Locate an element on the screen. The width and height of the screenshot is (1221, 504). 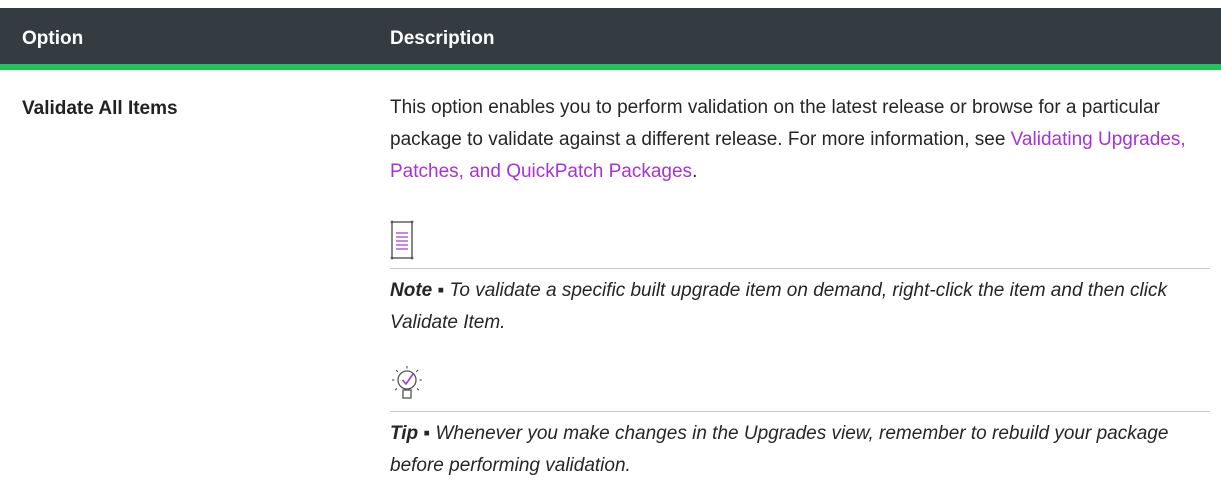
table-header: Option Description is located at coordinates (610, 39).